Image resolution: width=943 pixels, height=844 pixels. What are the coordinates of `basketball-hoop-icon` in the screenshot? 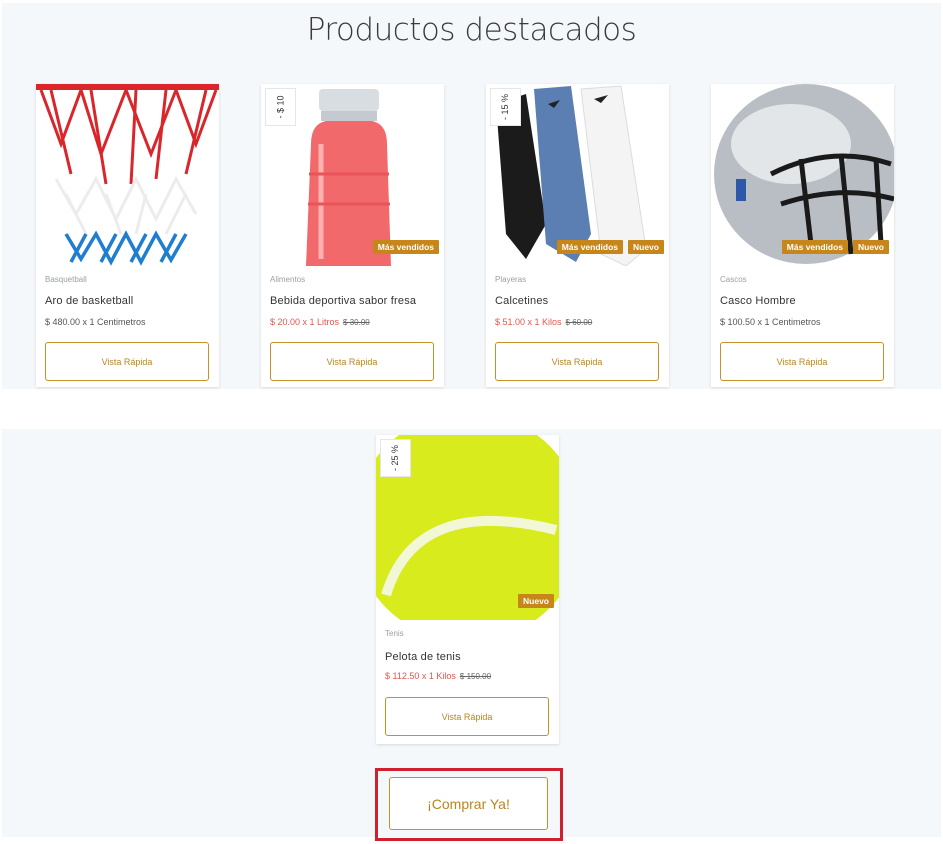 It's located at (127, 175).